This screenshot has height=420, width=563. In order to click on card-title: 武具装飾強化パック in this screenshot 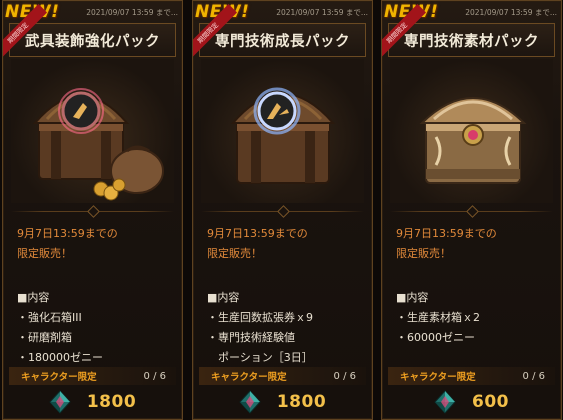, I will do `click(92, 40)`.